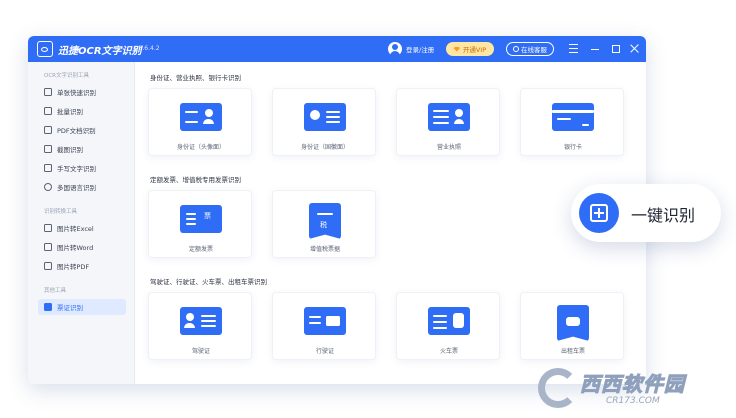  What do you see at coordinates (574, 49) in the screenshot?
I see `menu-icon` at bounding box center [574, 49].